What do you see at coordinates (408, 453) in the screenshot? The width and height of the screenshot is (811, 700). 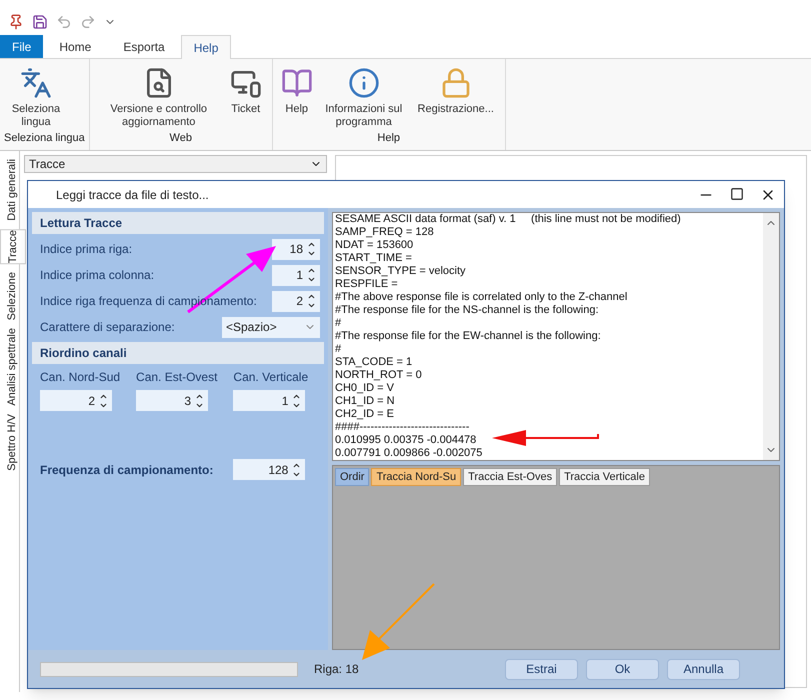 I see `file-line: 0.007791 0.009866 -0.002075` at bounding box center [408, 453].